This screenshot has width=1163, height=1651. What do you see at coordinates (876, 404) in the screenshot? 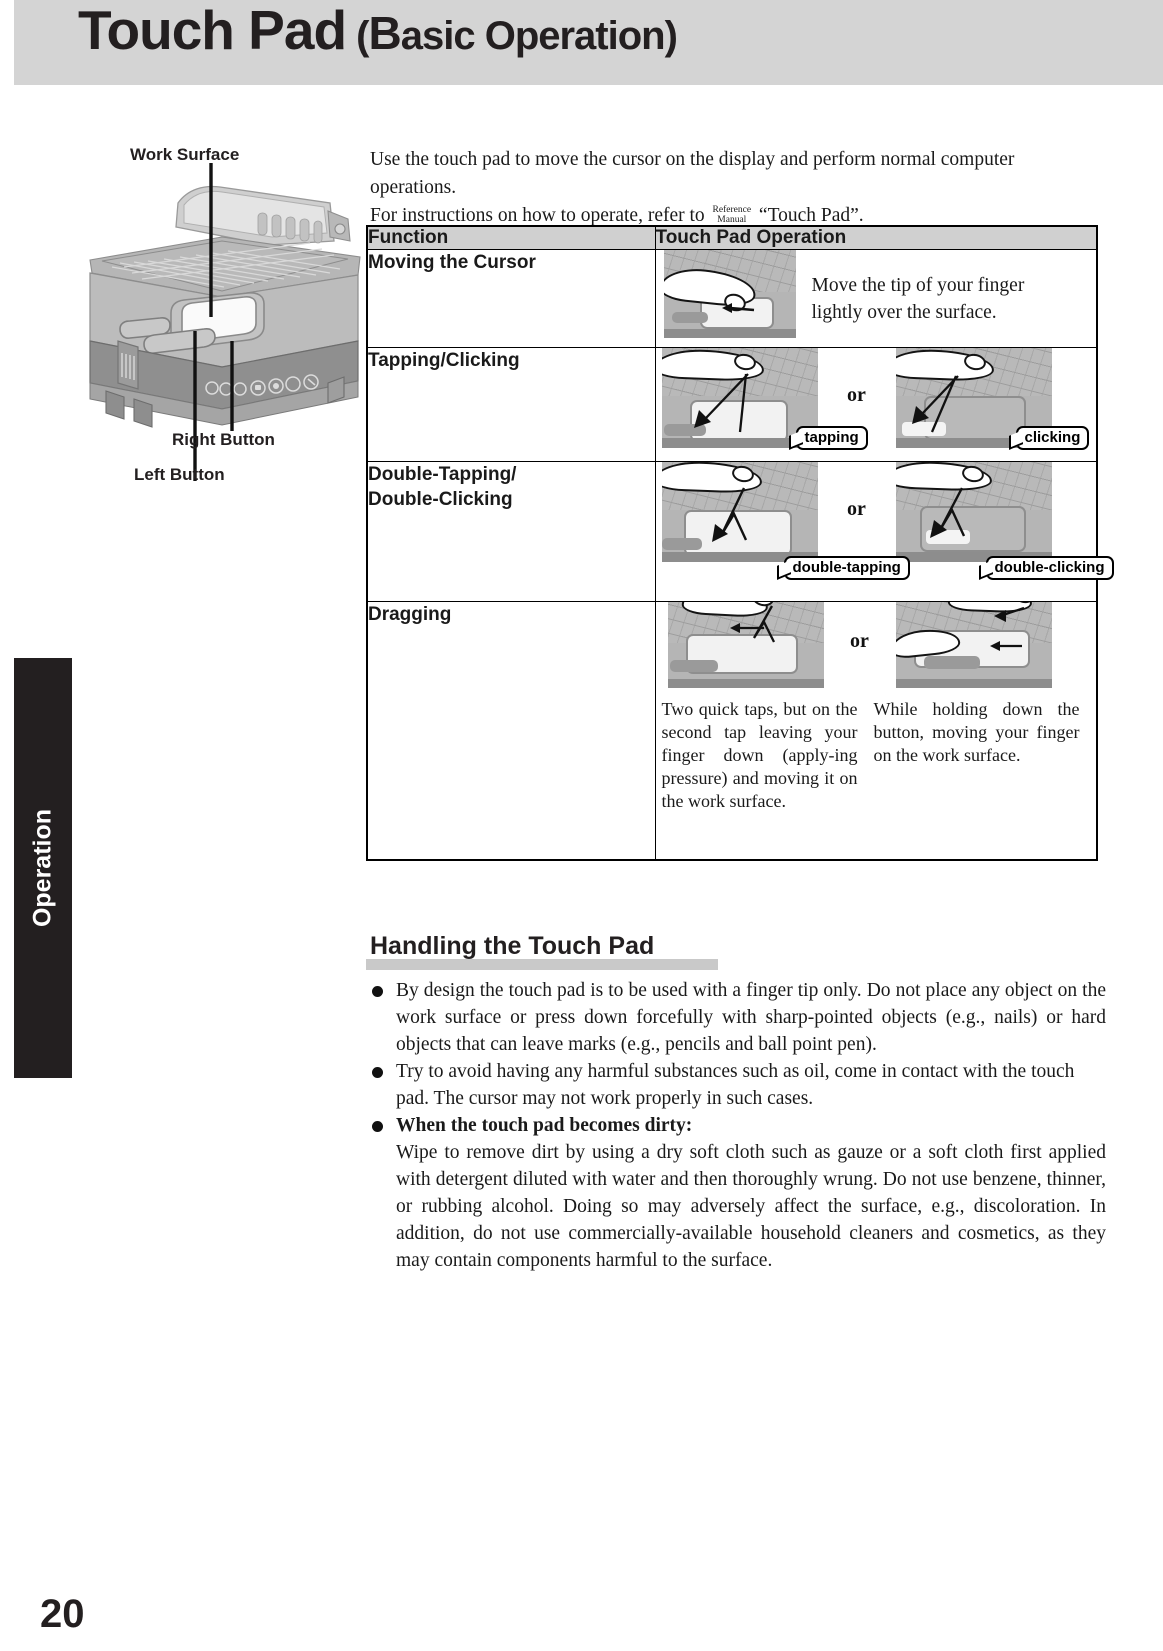
I see `row-content-tapping-clicking: or tapping clicking` at bounding box center [876, 404].